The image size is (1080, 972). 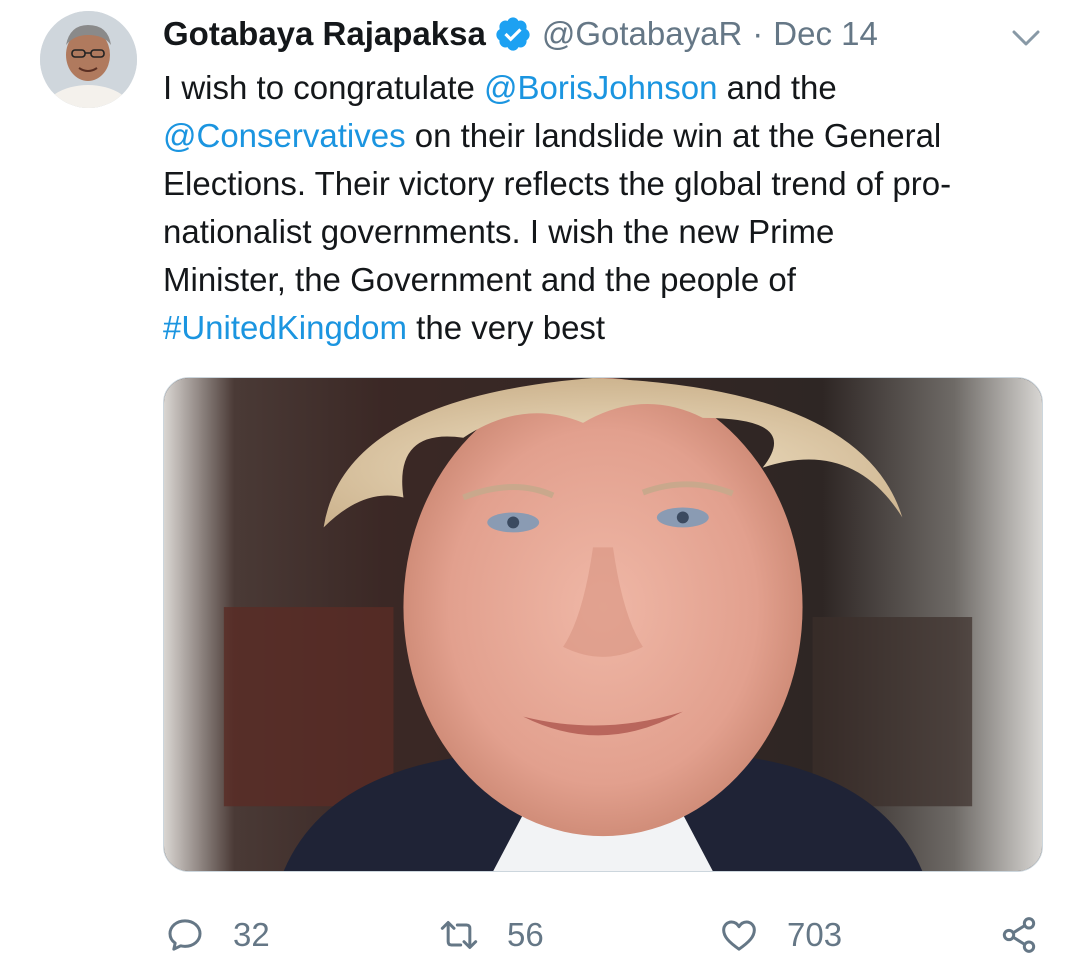 I want to click on hashtag-link: #UnitedKingdom, so click(x=285, y=327).